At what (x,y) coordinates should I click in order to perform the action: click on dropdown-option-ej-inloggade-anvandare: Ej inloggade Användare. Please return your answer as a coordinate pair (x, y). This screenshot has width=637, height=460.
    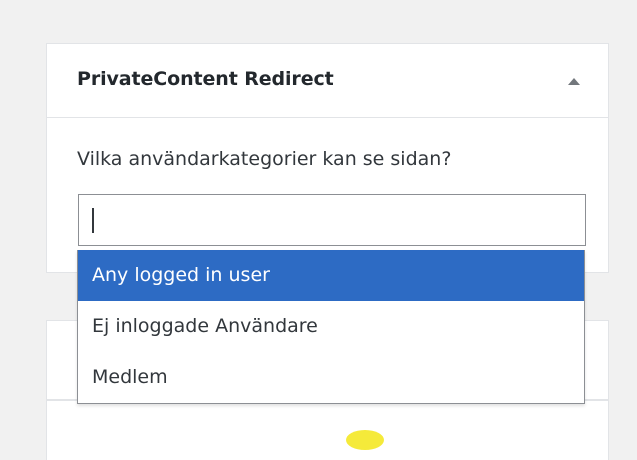
    Looking at the image, I should click on (331, 326).